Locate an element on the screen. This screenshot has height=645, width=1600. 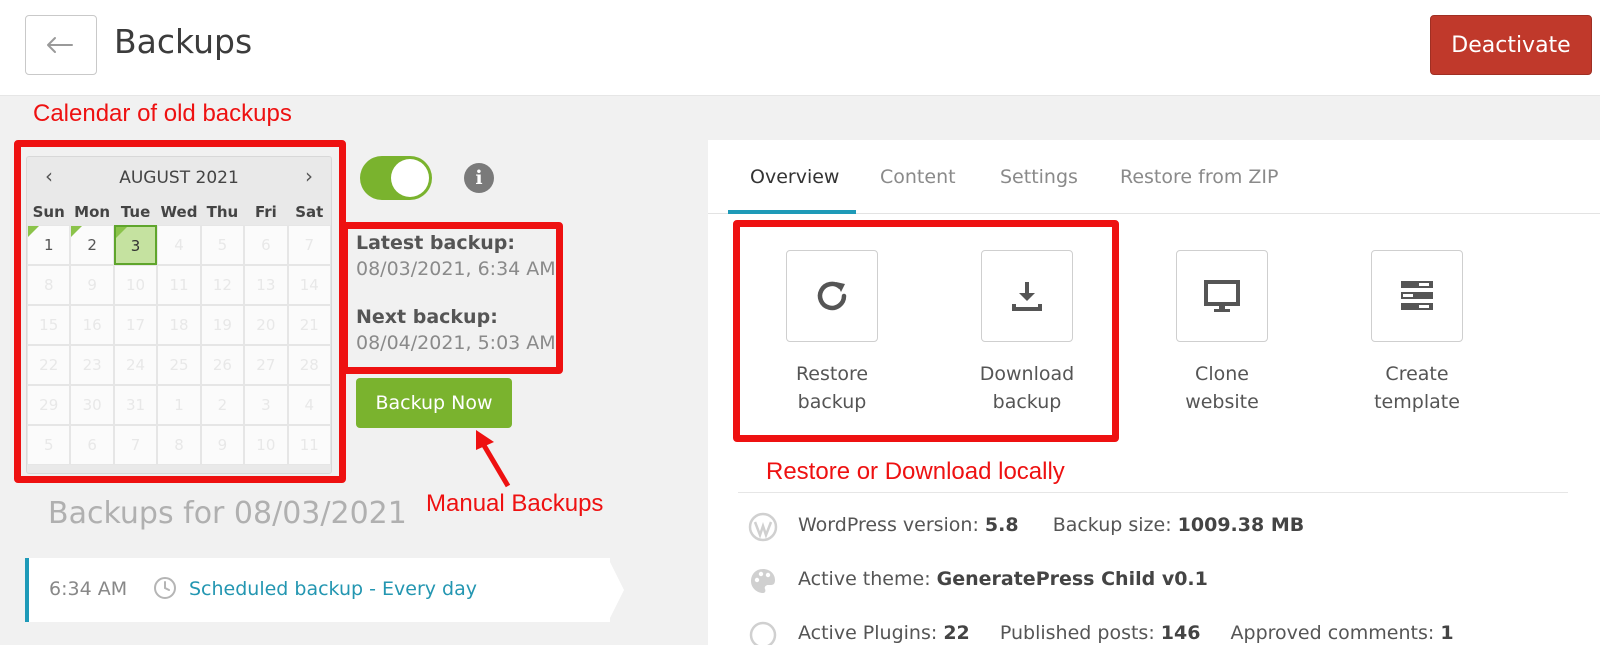
tab-overview: Overview is located at coordinates (794, 177).